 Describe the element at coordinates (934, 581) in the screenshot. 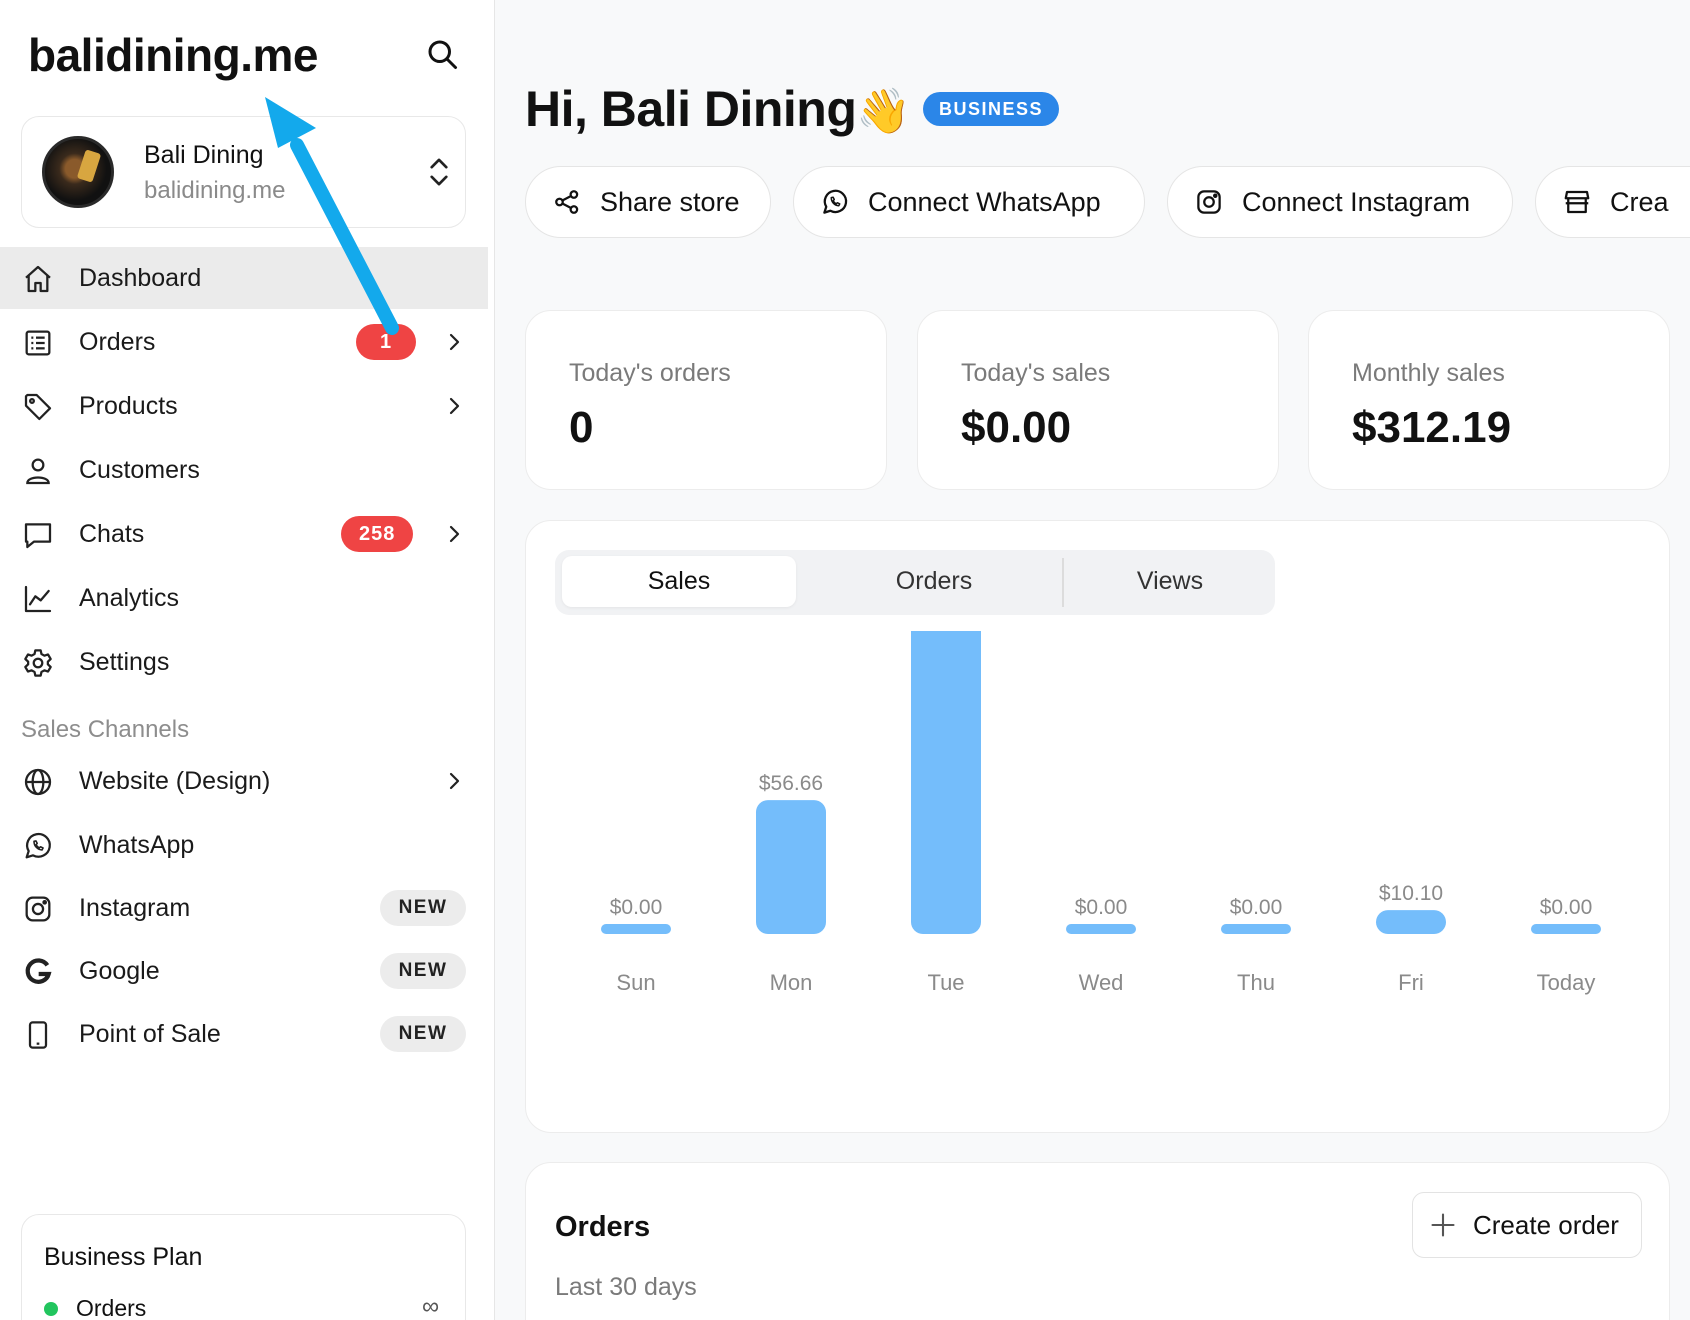

I see `tab-orders: Orders` at that location.